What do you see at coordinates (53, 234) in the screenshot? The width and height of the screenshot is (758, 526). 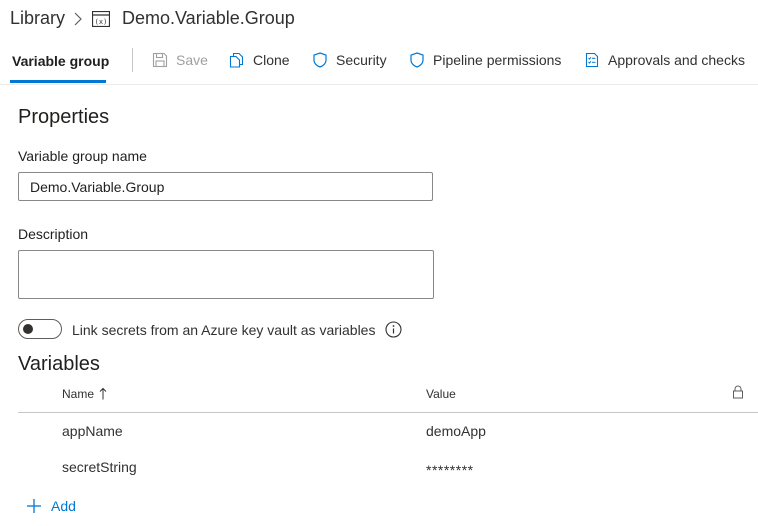 I see `description-label: Description` at bounding box center [53, 234].